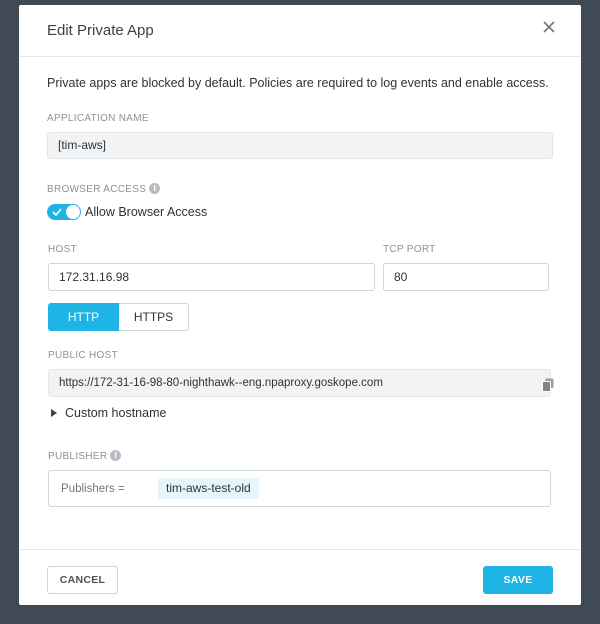 This screenshot has height=624, width=600. I want to click on copy-icon, so click(548, 385).